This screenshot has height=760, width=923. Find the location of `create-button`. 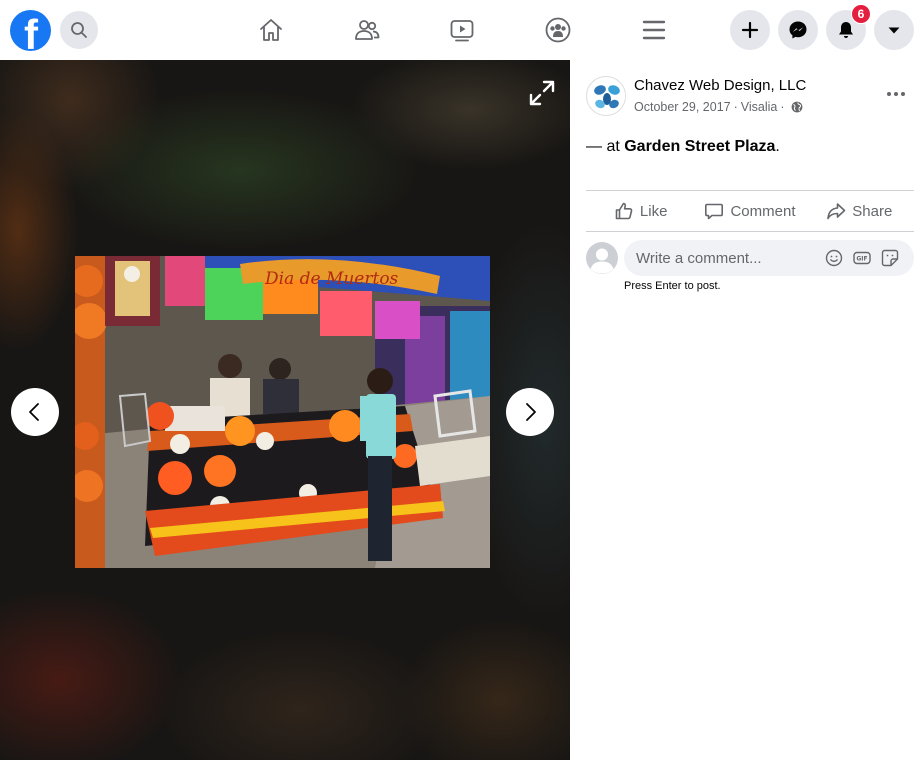

create-button is located at coordinates (750, 30).